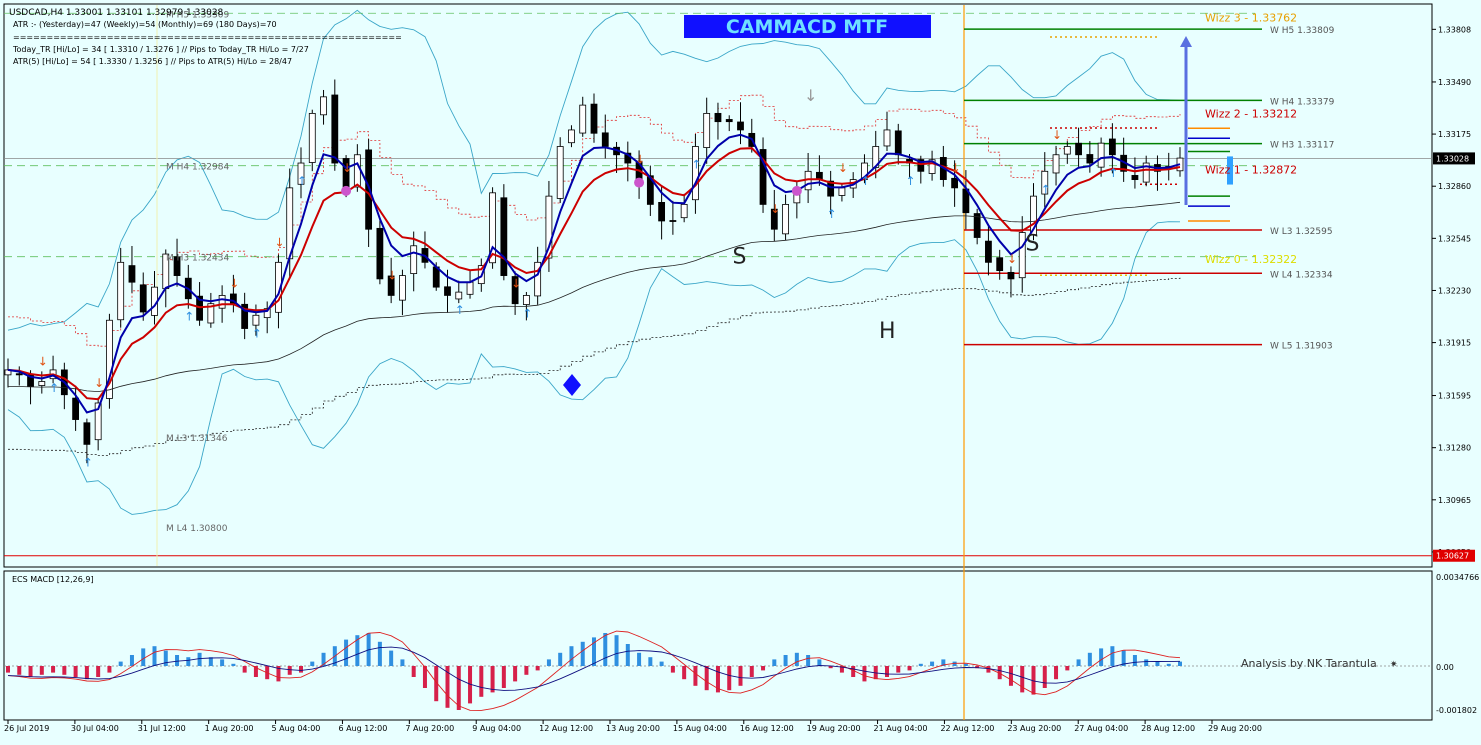 The width and height of the screenshot is (1481, 745). I want to click on red-line-price-label: 1.30627, so click(1452, 556).